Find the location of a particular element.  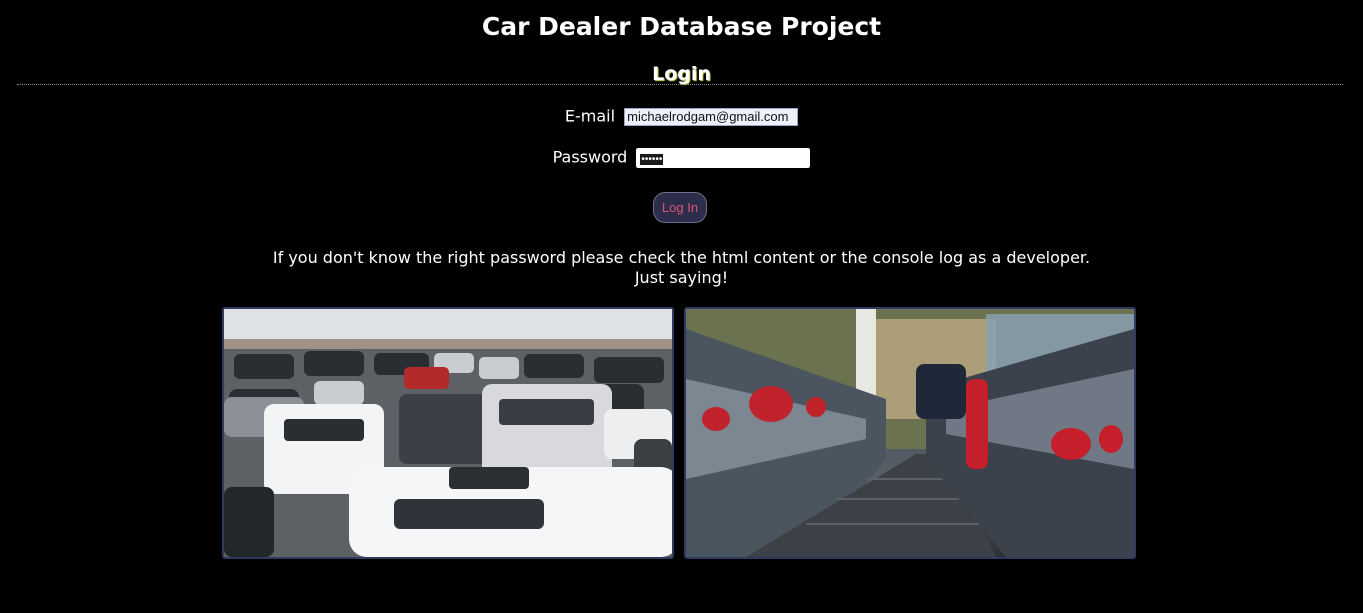

password-masked-value: •••••• is located at coordinates (652, 159).